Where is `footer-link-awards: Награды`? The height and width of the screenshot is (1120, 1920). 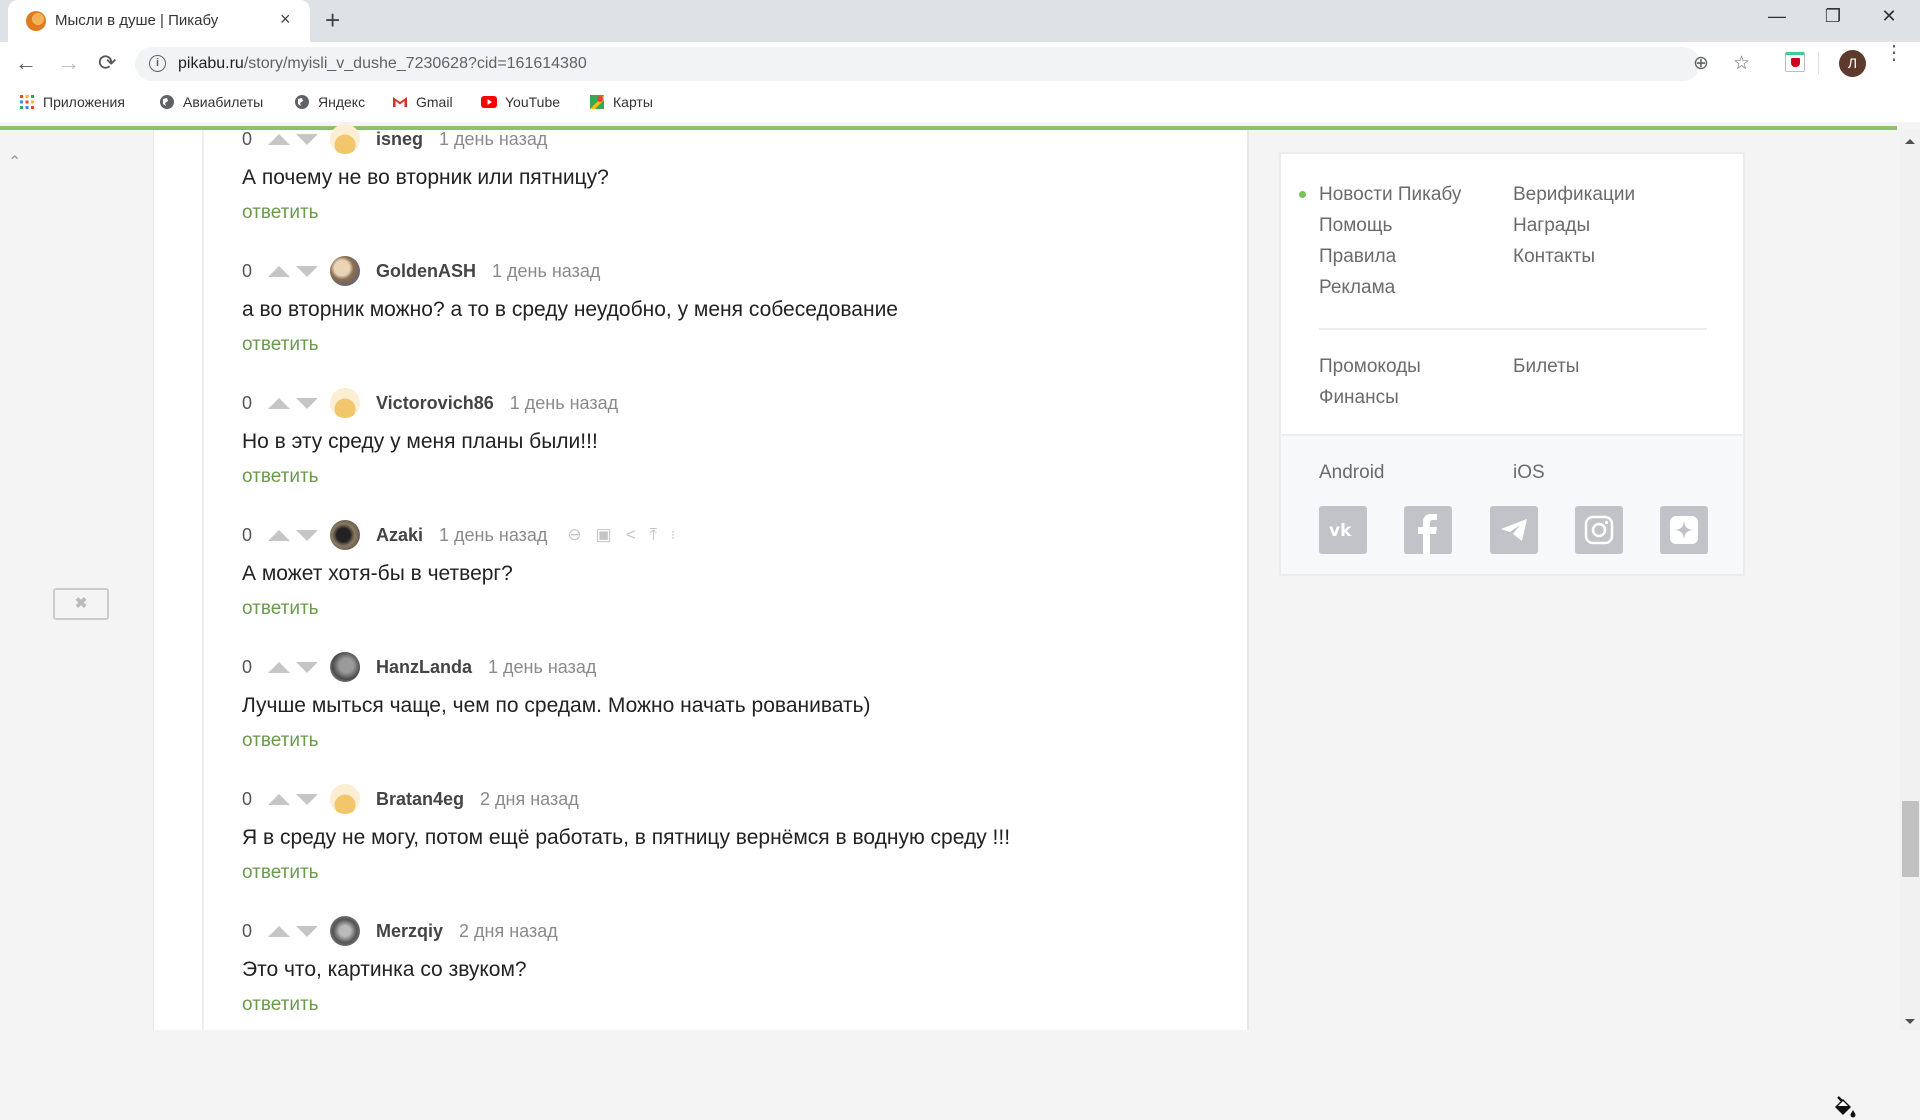
footer-link-awards: Награды is located at coordinates (1574, 225).